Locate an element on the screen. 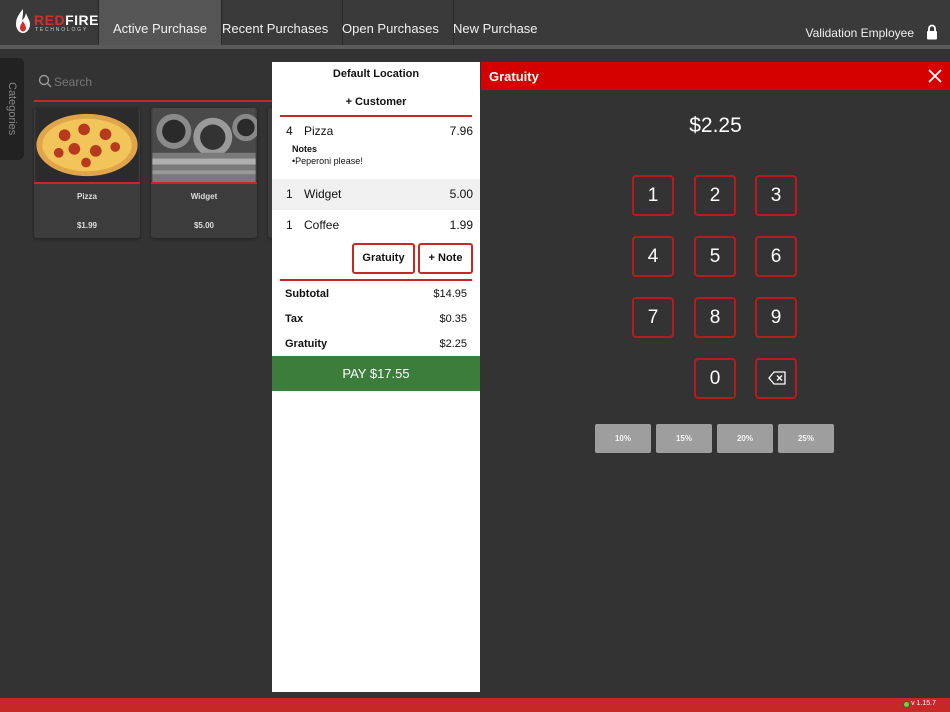 The width and height of the screenshot is (950, 712). line-item-amount: 7.96 is located at coordinates (461, 131).